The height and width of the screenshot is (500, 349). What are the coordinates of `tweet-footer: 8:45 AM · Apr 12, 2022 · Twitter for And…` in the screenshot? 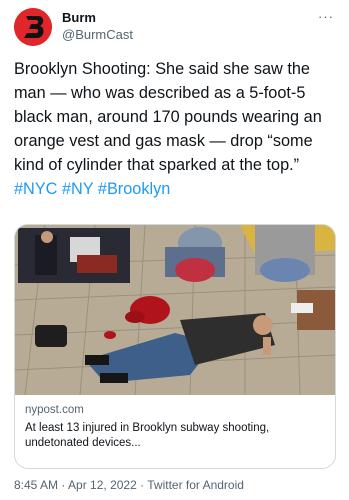 It's located at (129, 485).